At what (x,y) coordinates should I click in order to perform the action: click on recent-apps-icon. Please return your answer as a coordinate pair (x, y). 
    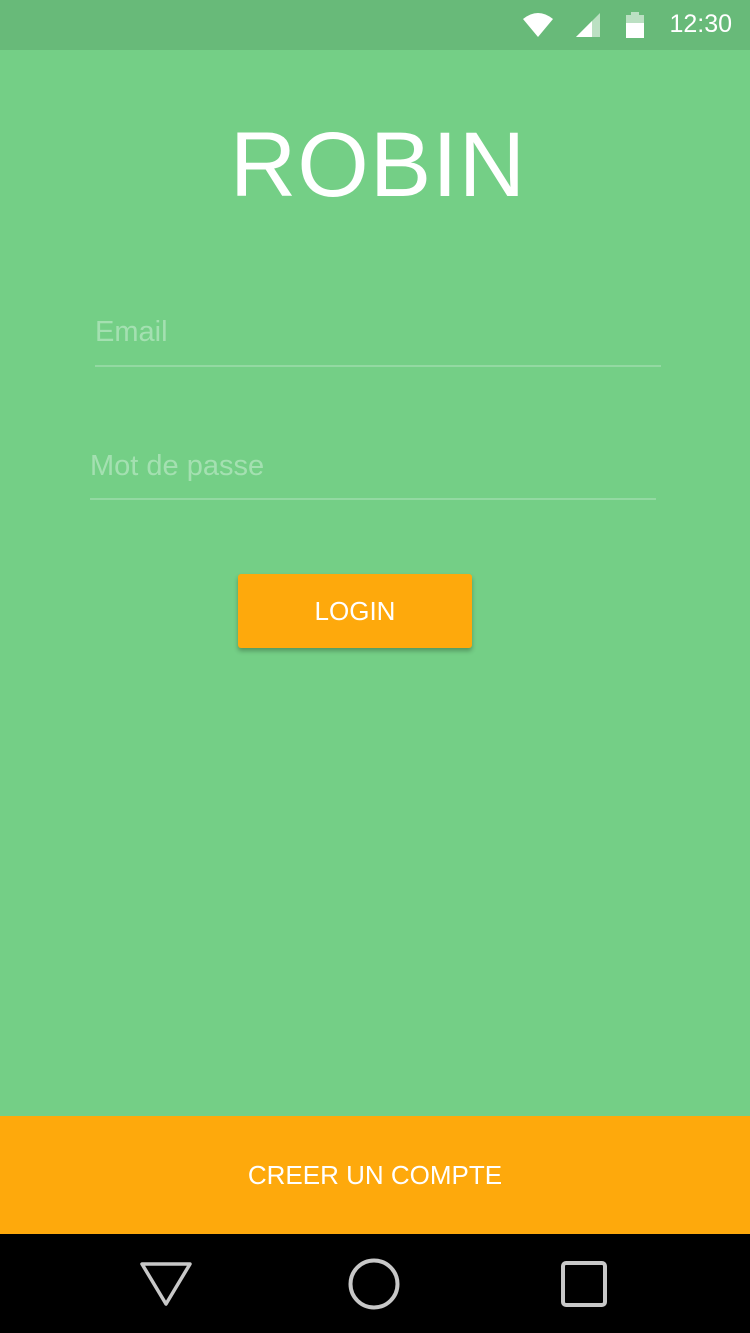
    Looking at the image, I should click on (584, 1283).